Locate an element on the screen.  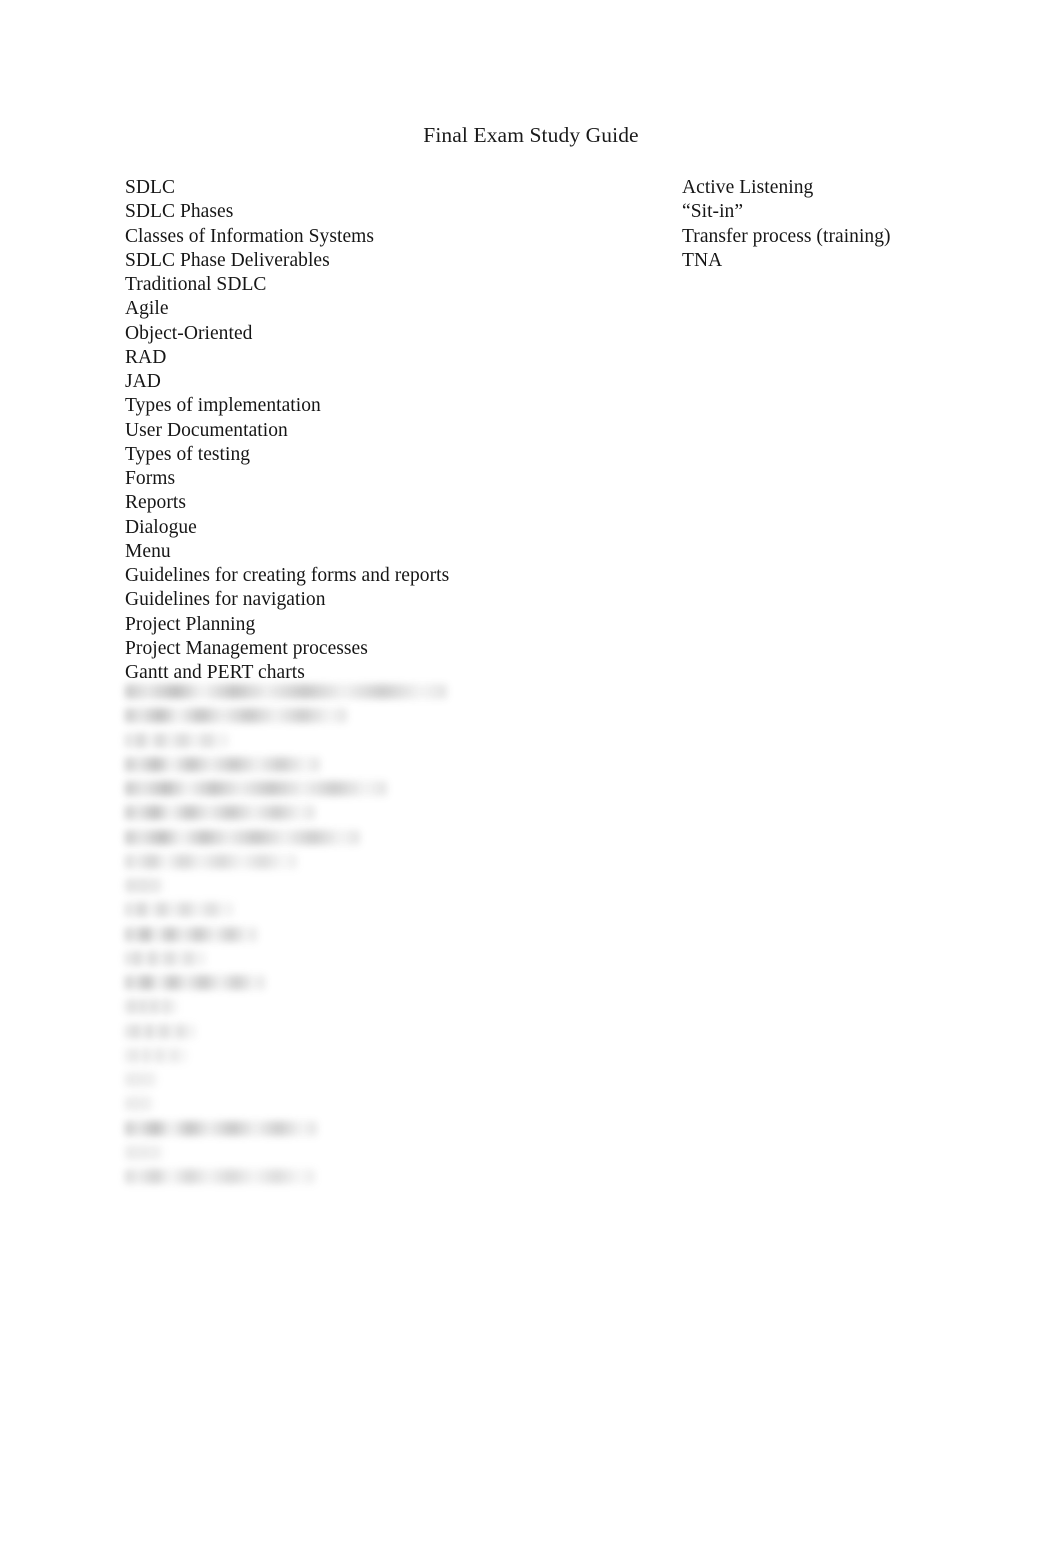
topic-item: Guidelines for navigation is located at coordinates (225, 600).